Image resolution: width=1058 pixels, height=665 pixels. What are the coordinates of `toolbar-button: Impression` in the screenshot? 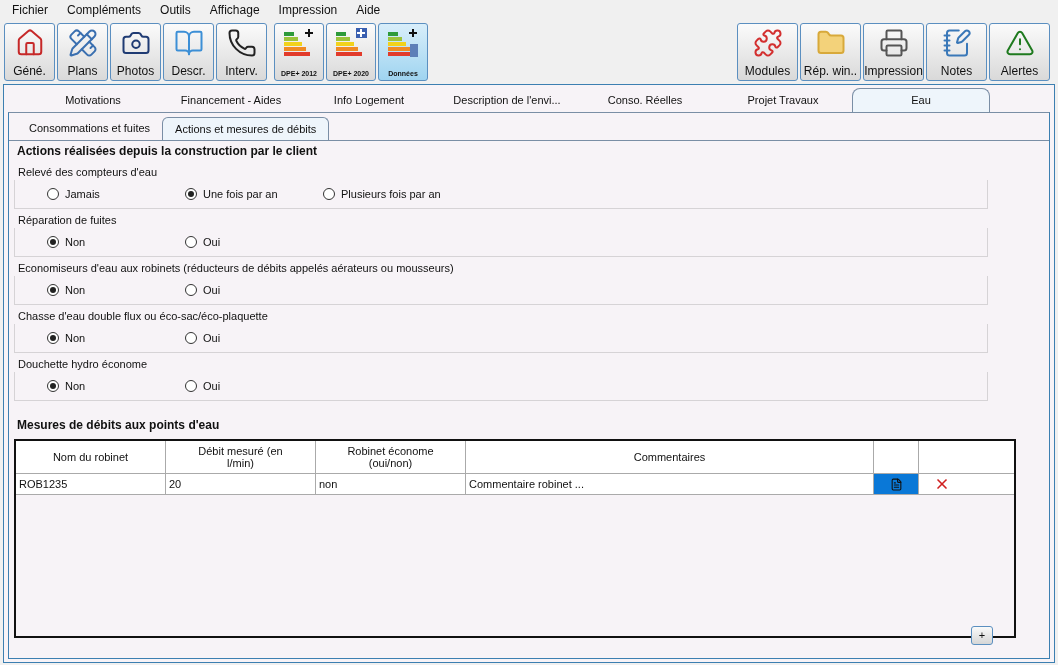 It's located at (893, 52).